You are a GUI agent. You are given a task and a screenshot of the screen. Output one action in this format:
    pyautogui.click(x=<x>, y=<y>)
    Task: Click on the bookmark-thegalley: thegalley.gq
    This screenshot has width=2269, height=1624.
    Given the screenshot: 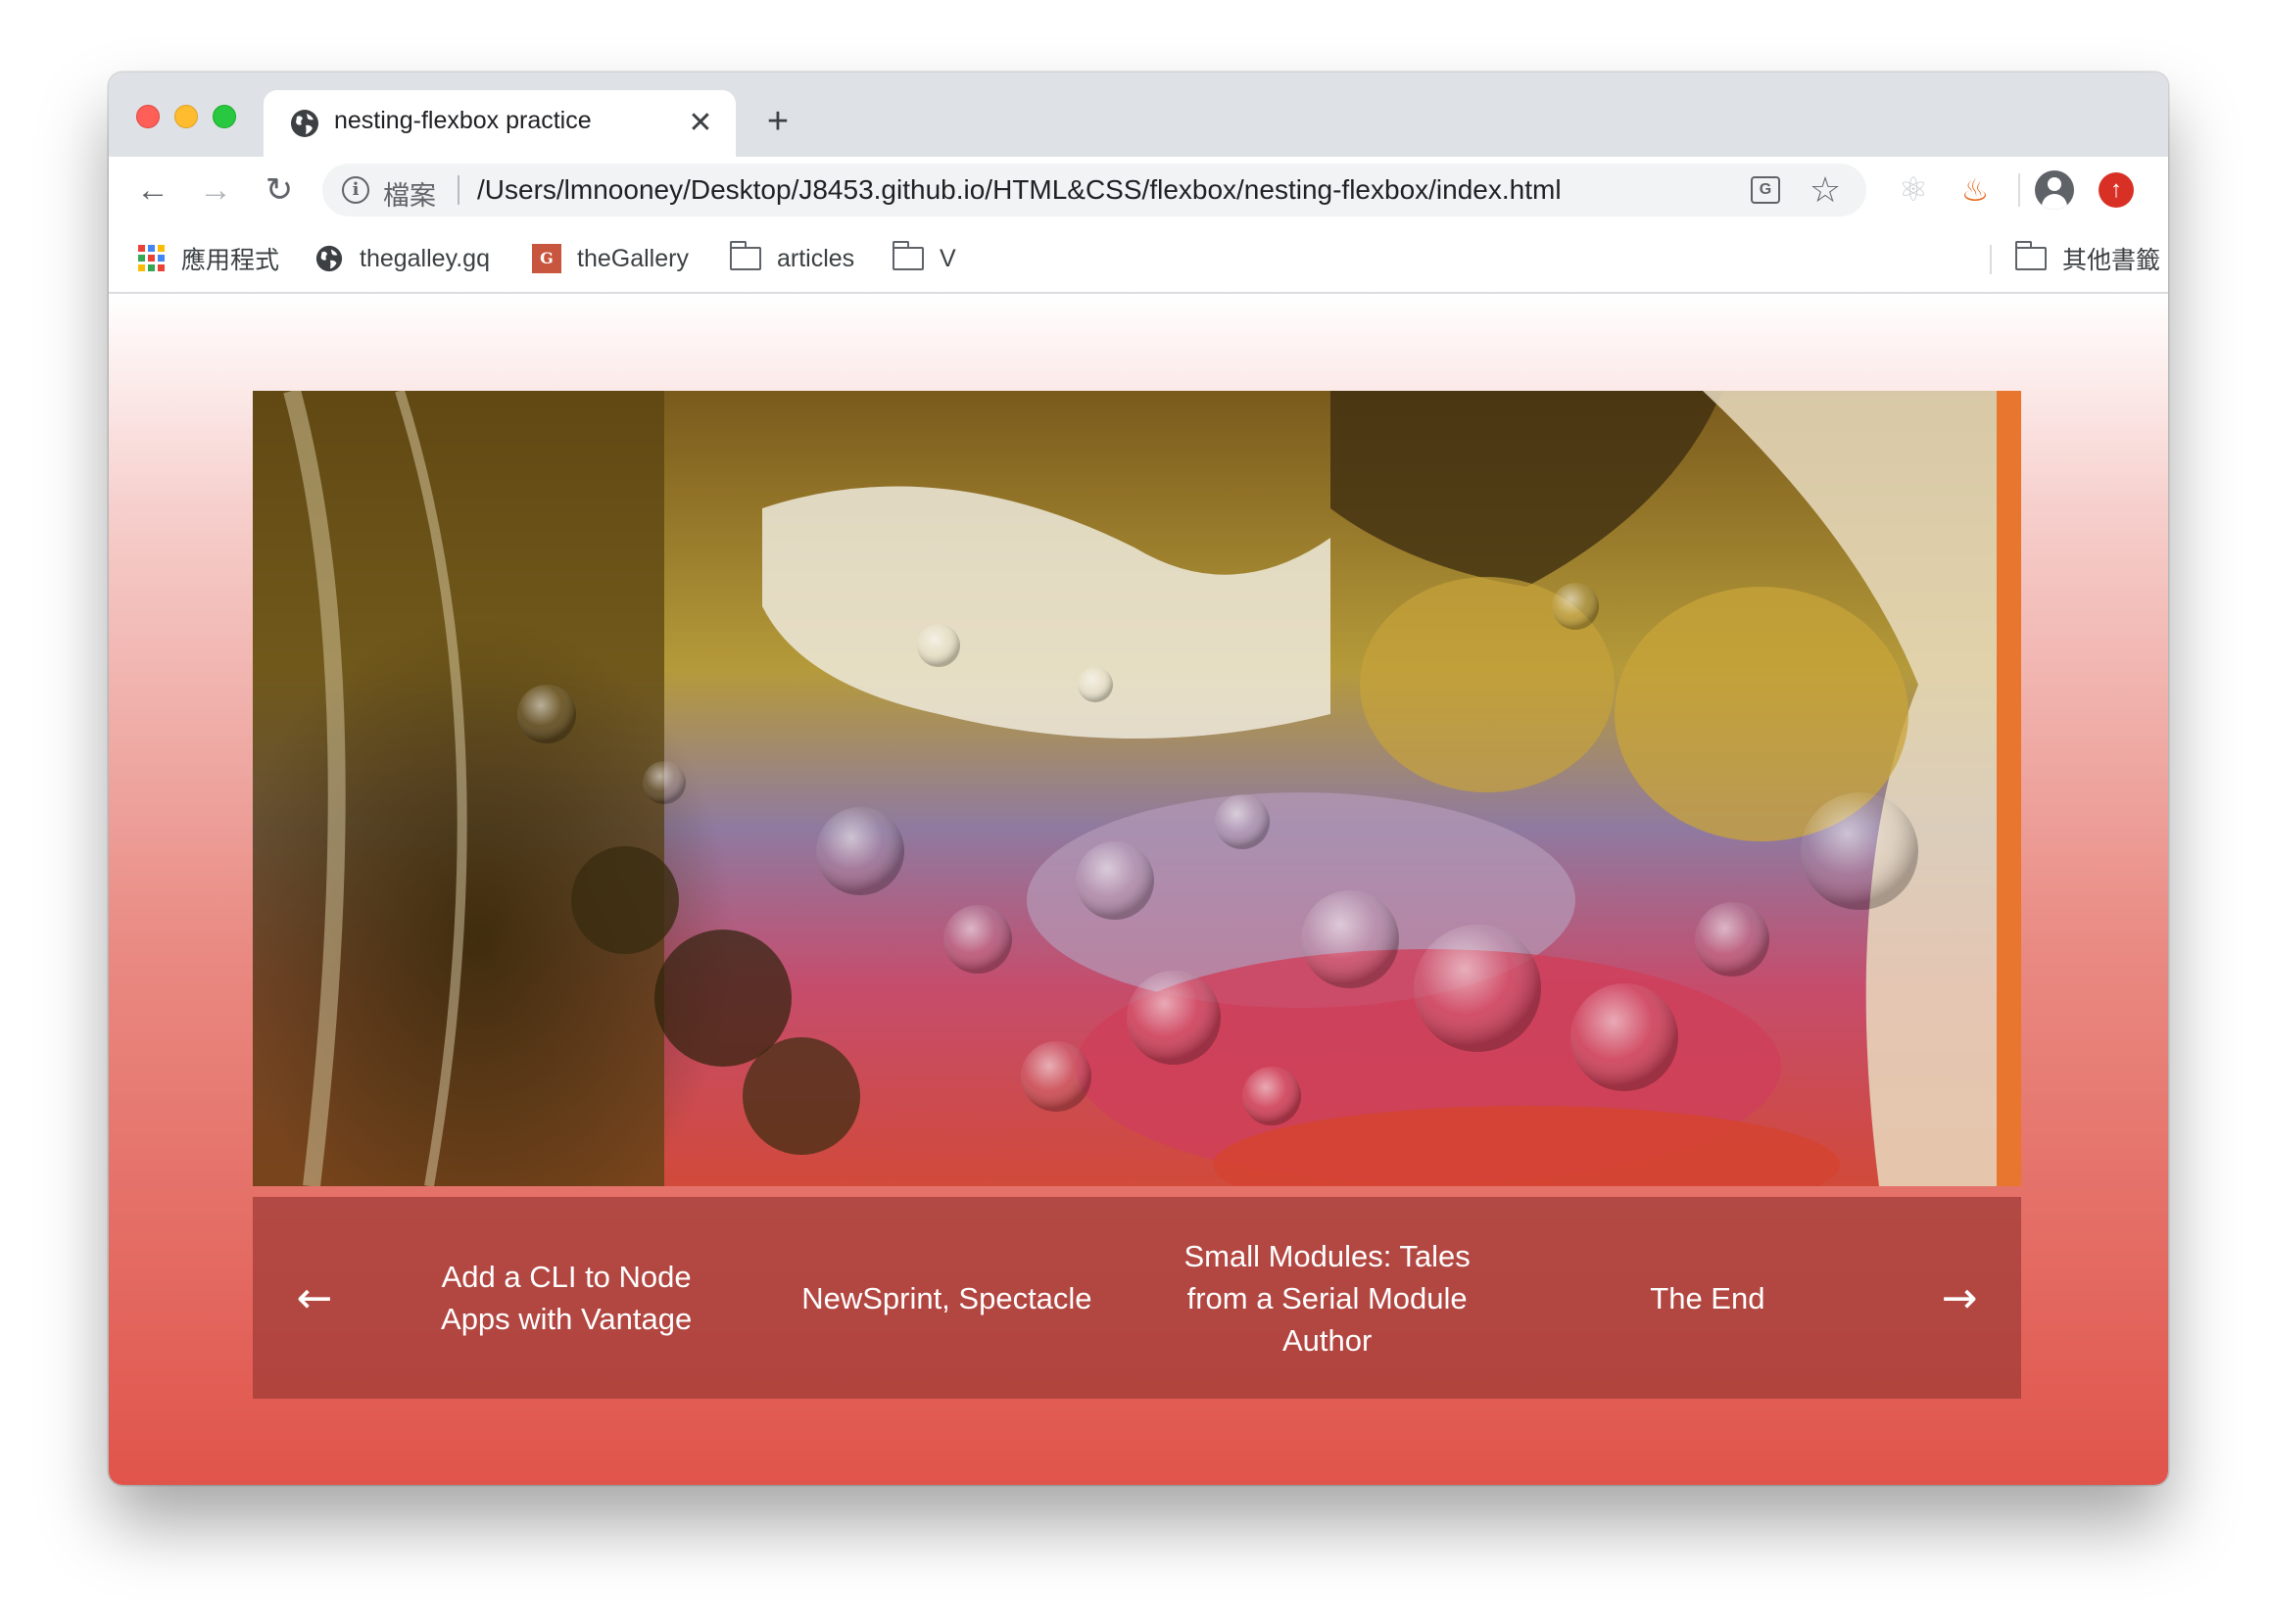 What is the action you would take?
    pyautogui.click(x=402, y=258)
    